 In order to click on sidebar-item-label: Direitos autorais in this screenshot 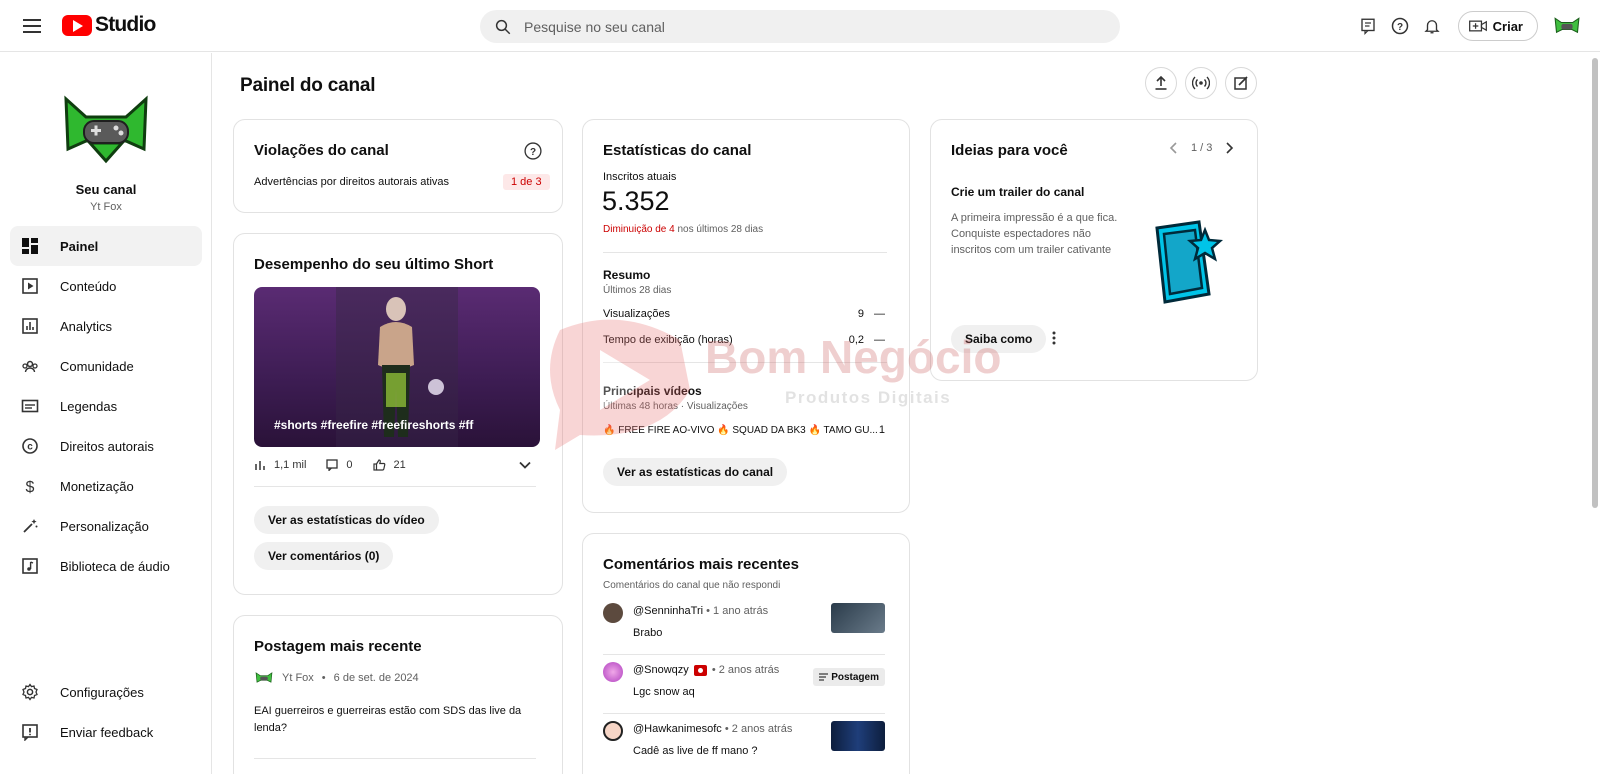, I will do `click(107, 446)`.